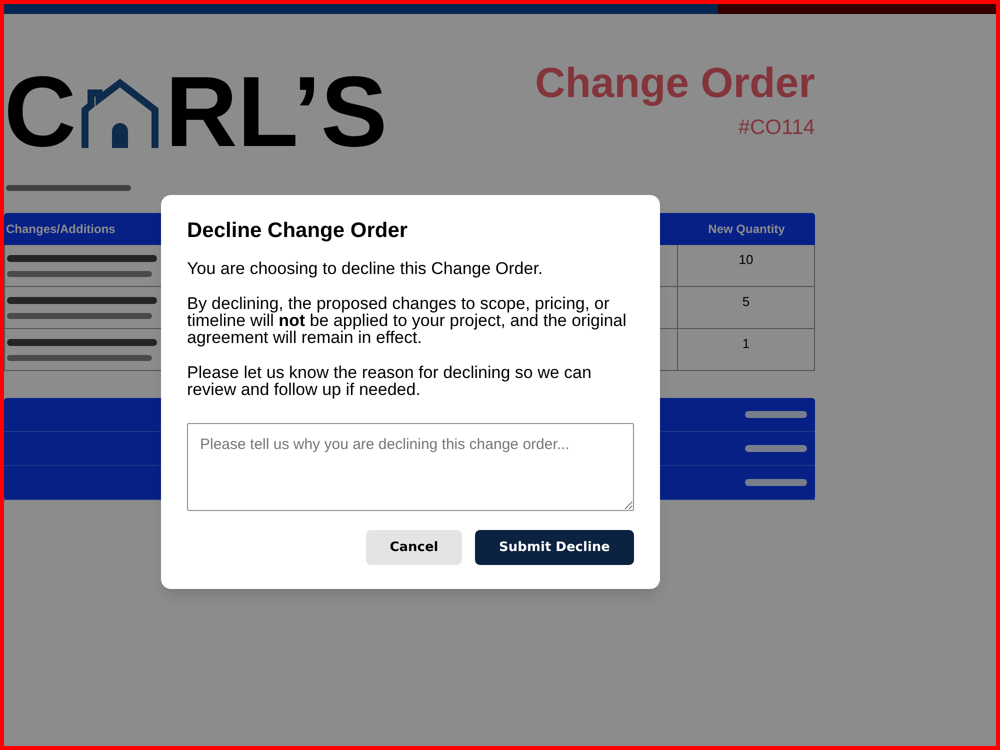 This screenshot has height=750, width=1000. Describe the element at coordinates (745, 265) in the screenshot. I see `table-cell: 10` at that location.